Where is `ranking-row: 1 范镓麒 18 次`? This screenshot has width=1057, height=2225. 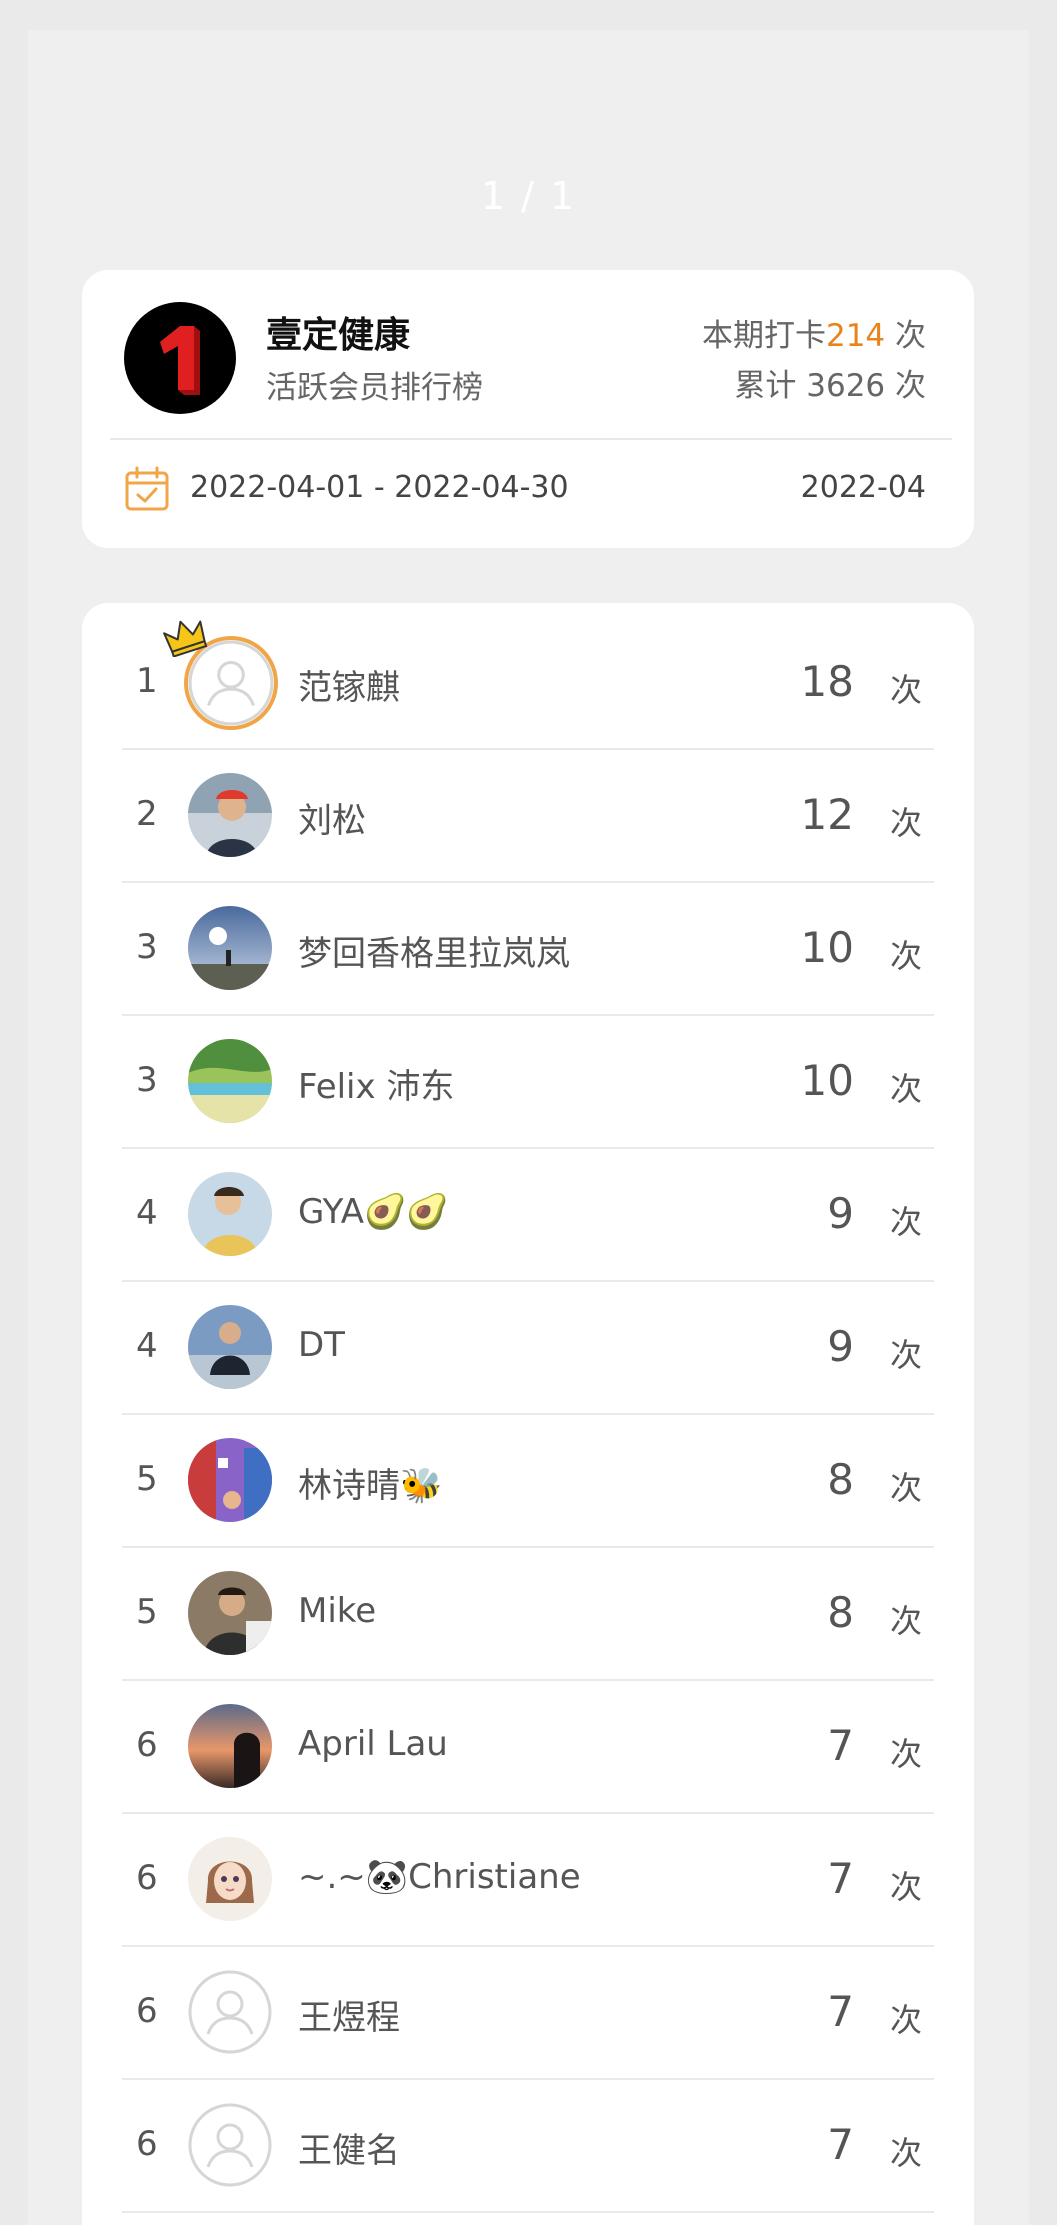
ranking-row: 1 范镓麒 18 次 is located at coordinates (528, 683).